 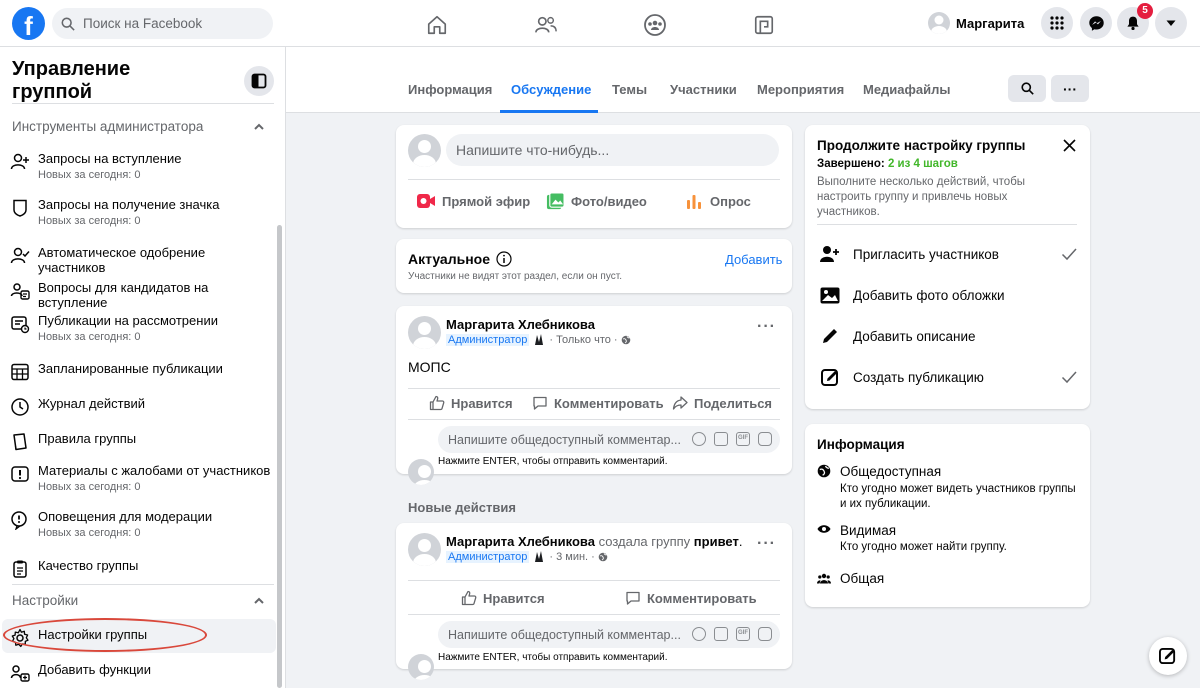 I want to click on add-featured-link: Добавить, so click(x=753, y=259).